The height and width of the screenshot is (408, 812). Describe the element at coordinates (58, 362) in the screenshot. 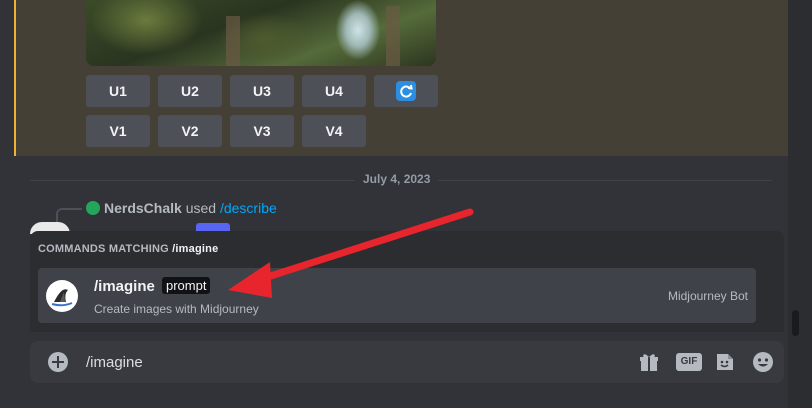

I see `plus-icon` at that location.